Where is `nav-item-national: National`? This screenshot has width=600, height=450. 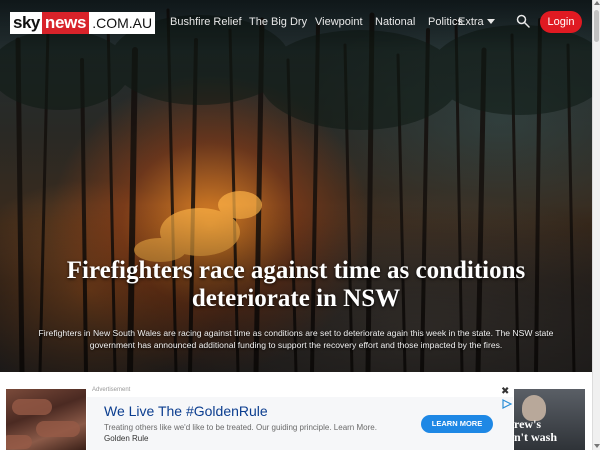
nav-item-national: National is located at coordinates (395, 22).